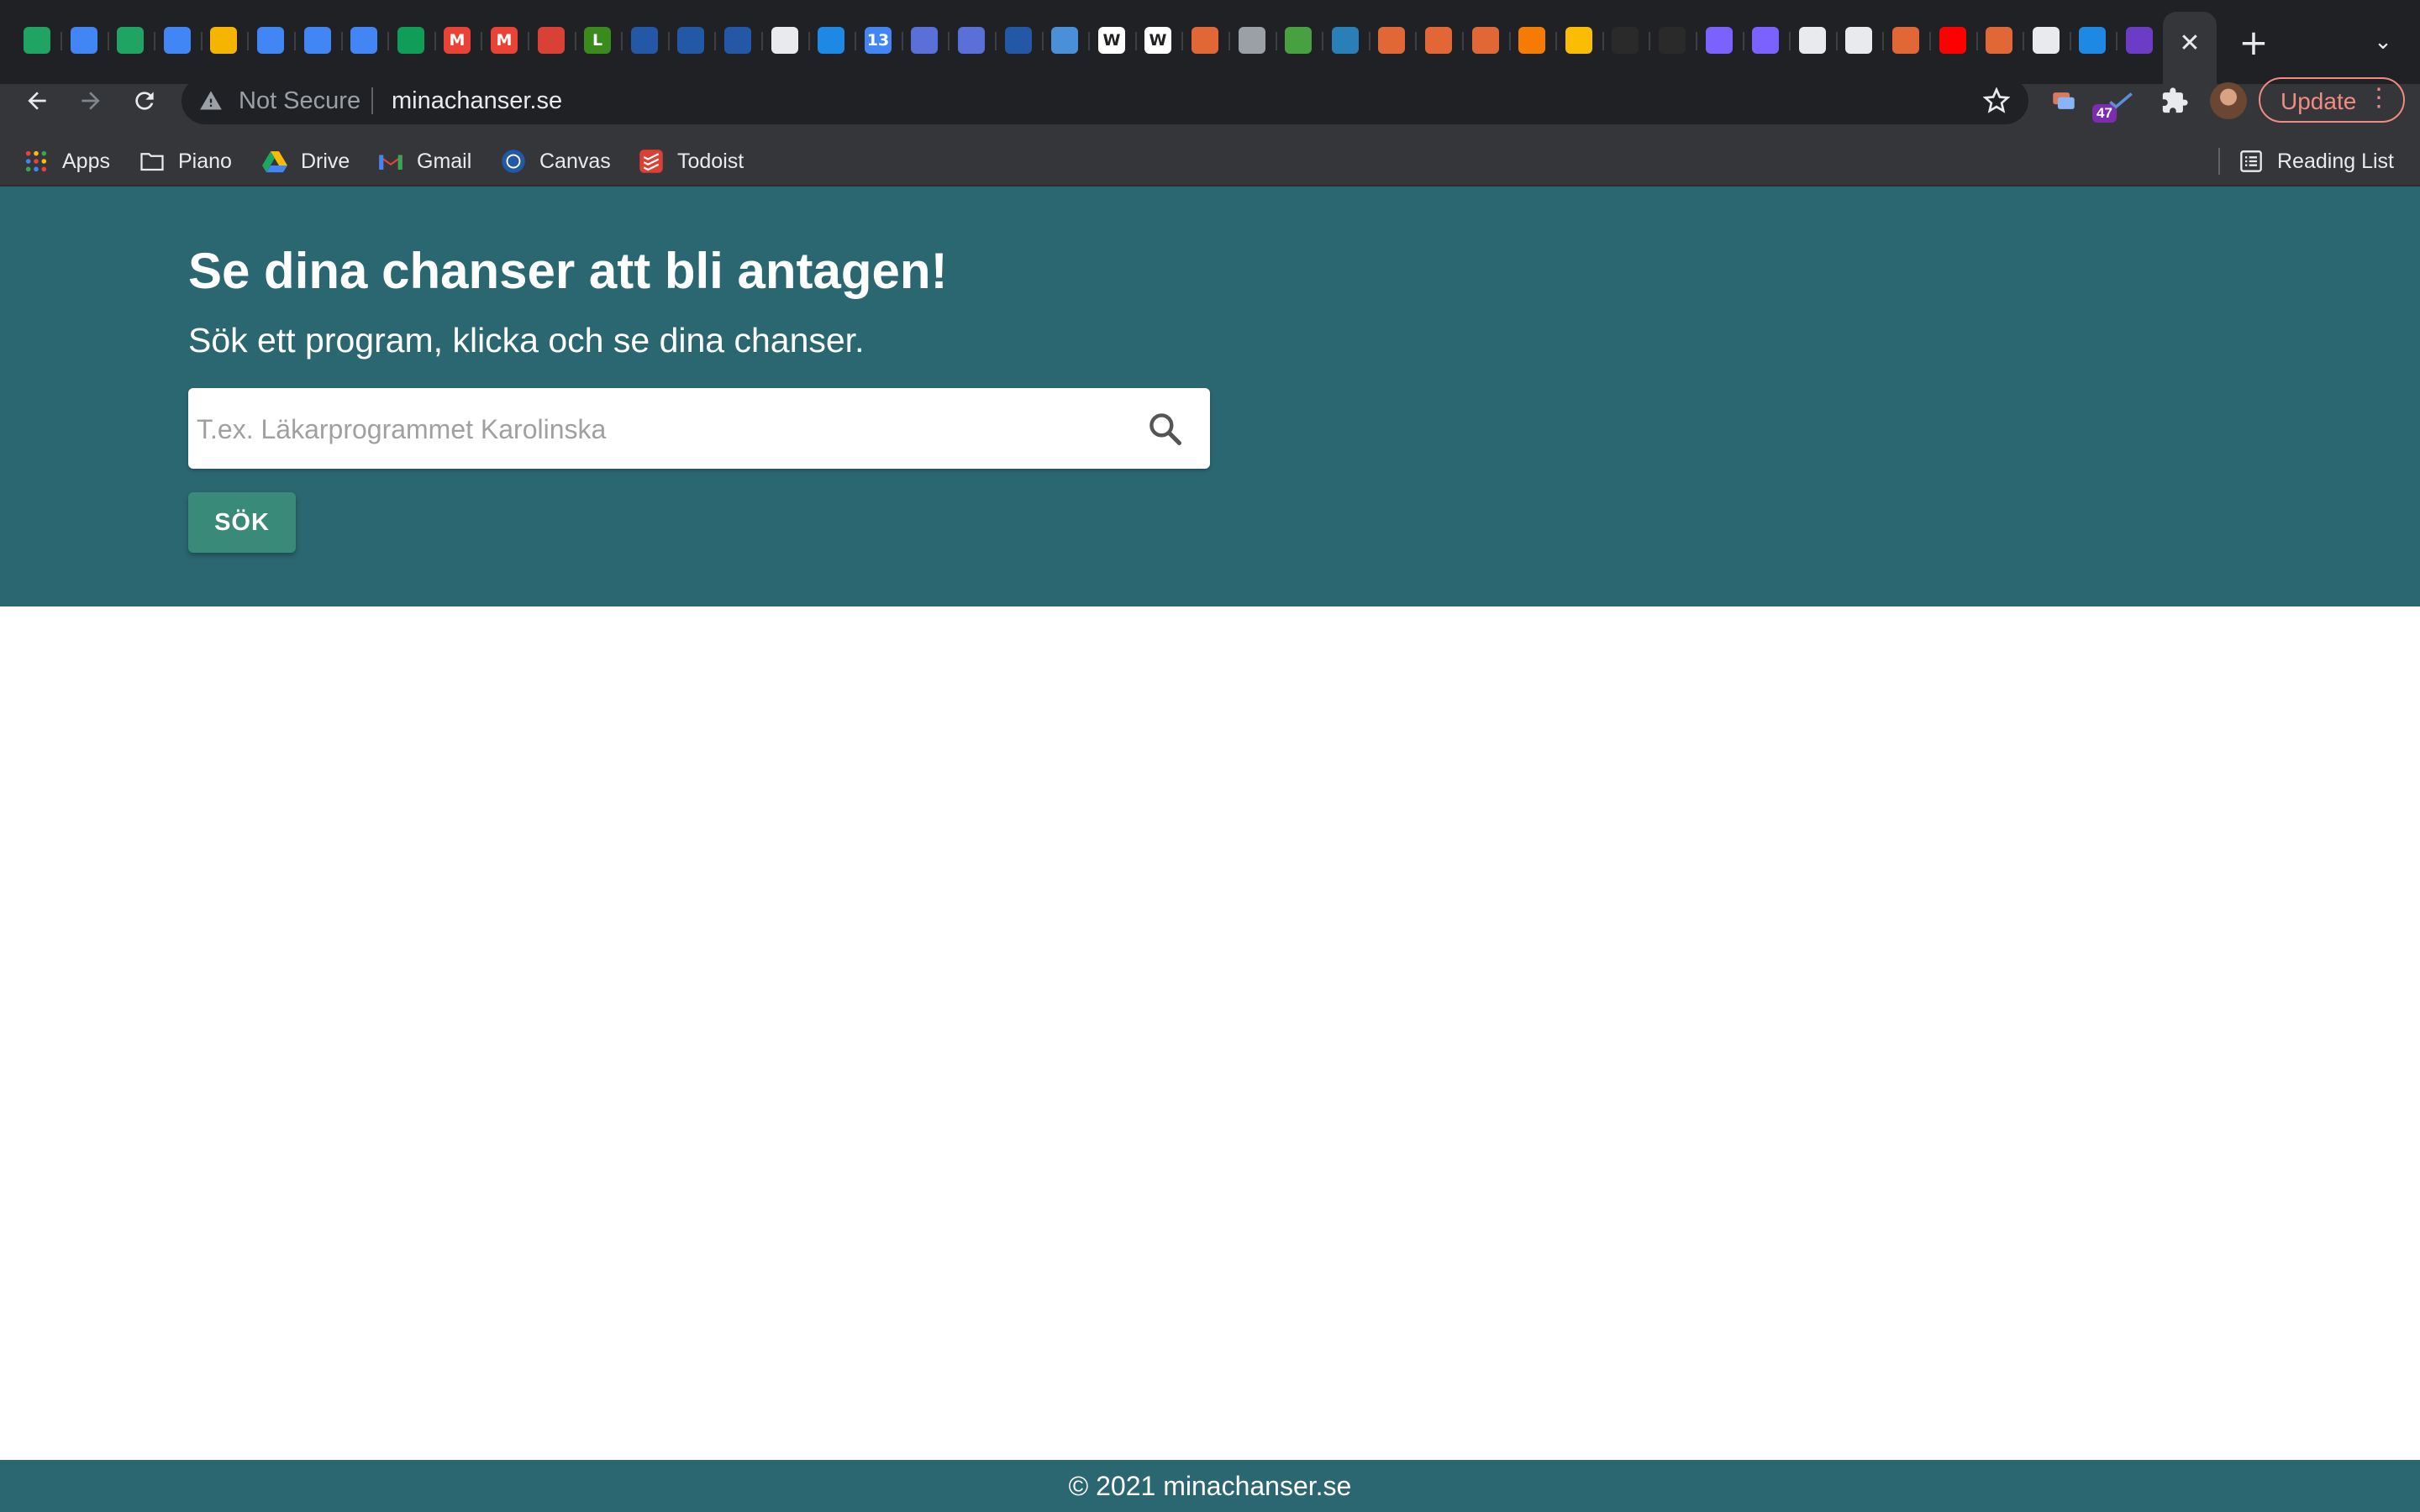 Image resolution: width=2420 pixels, height=1512 pixels. I want to click on bookmark-drive: Drive, so click(306, 161).